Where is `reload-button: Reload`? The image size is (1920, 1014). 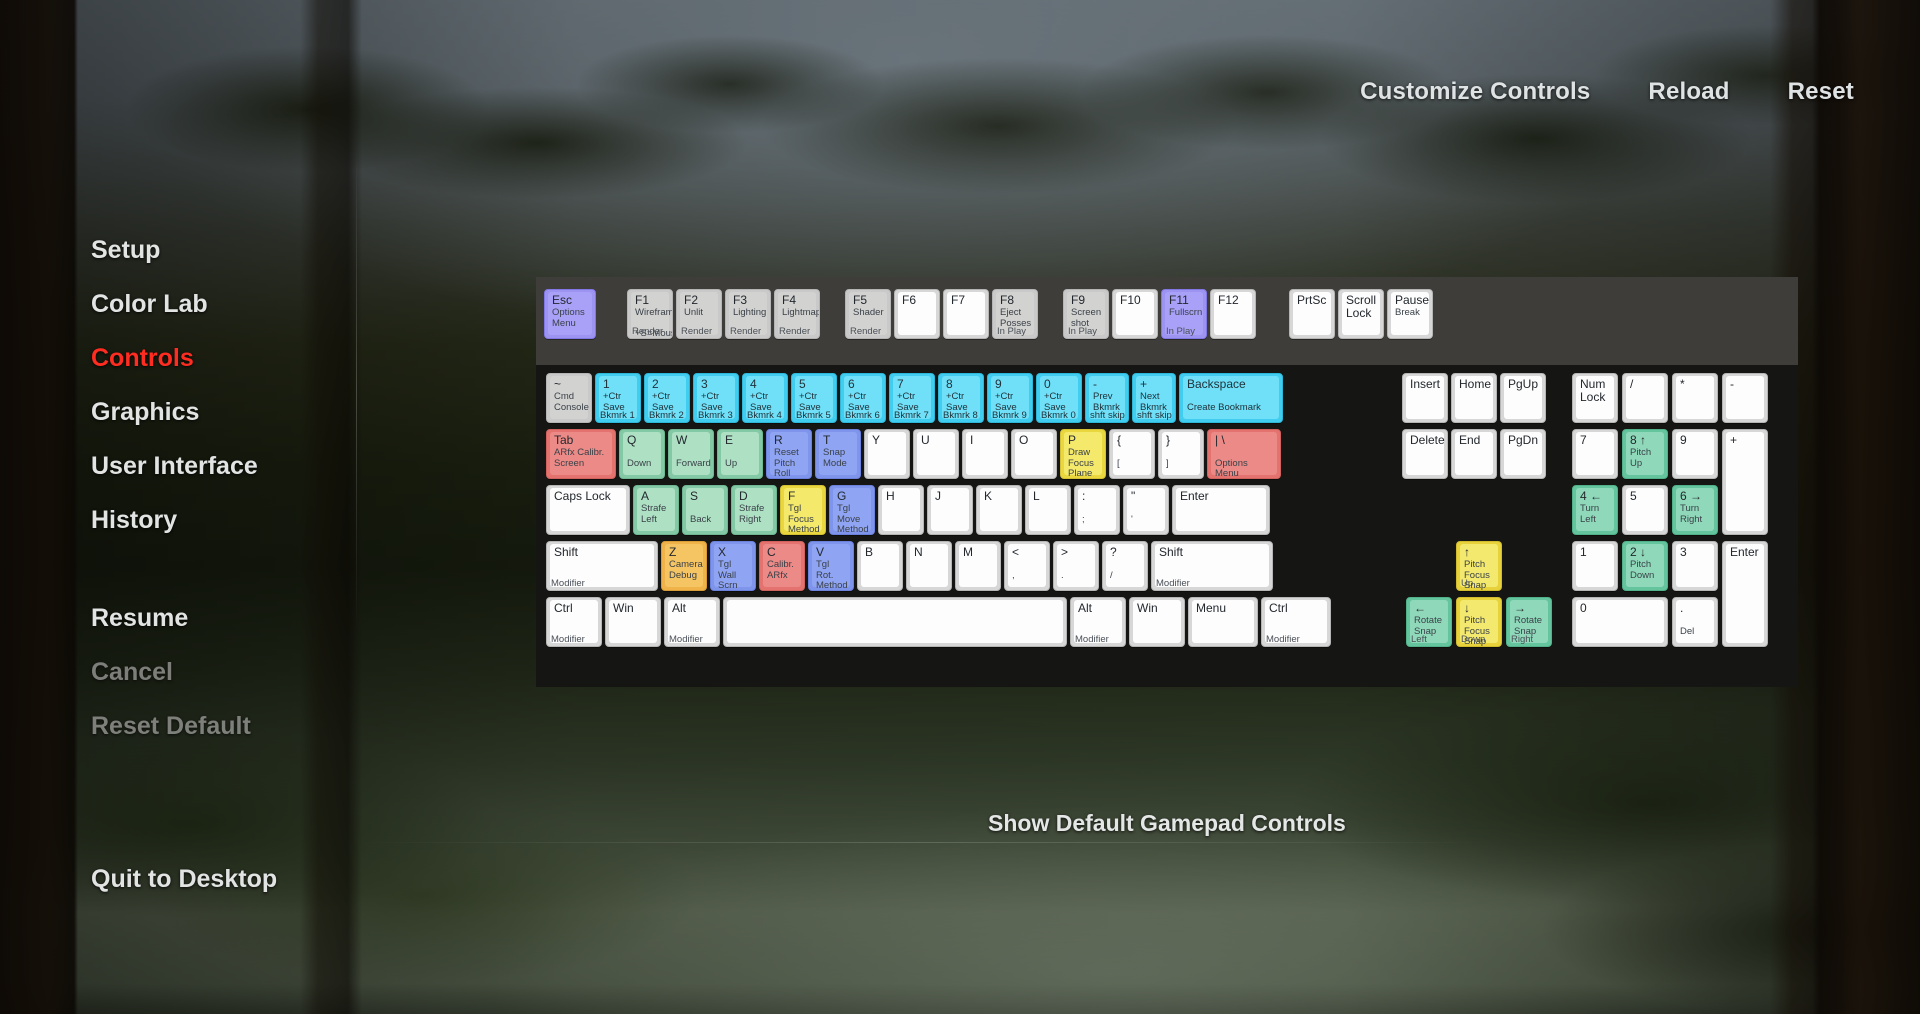
reload-button: Reload is located at coordinates (1688, 92).